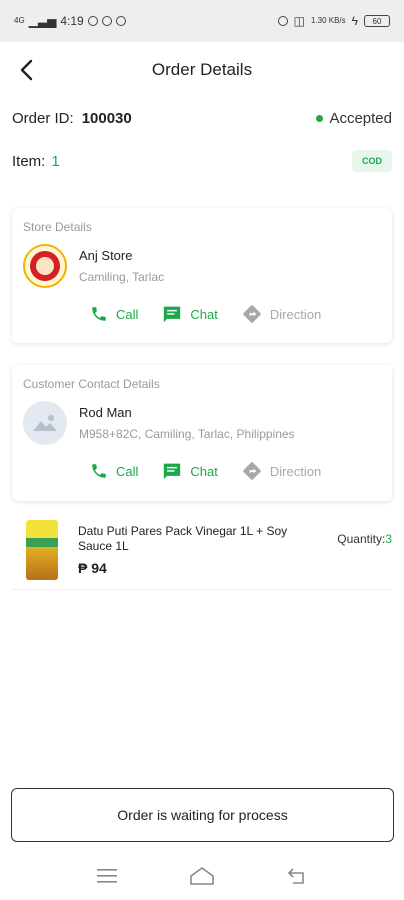  Describe the element at coordinates (282, 21) in the screenshot. I see `alarm-icon` at that location.